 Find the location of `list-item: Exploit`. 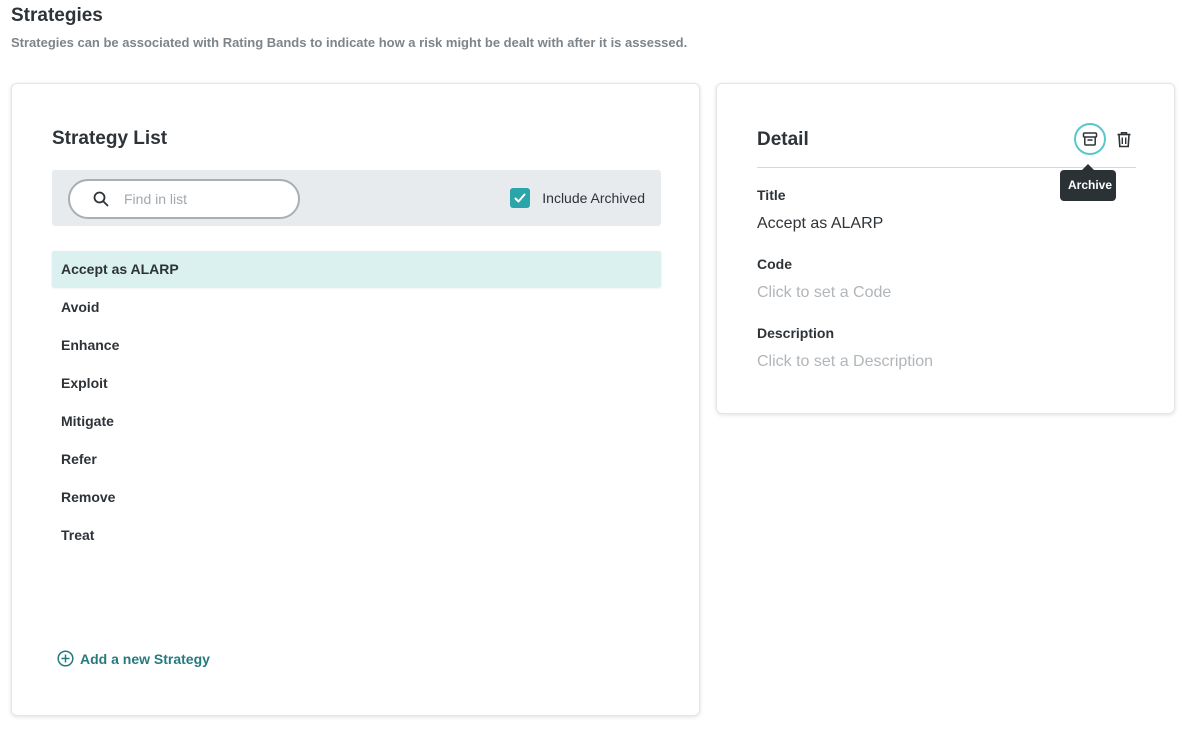

list-item: Exploit is located at coordinates (356, 383).